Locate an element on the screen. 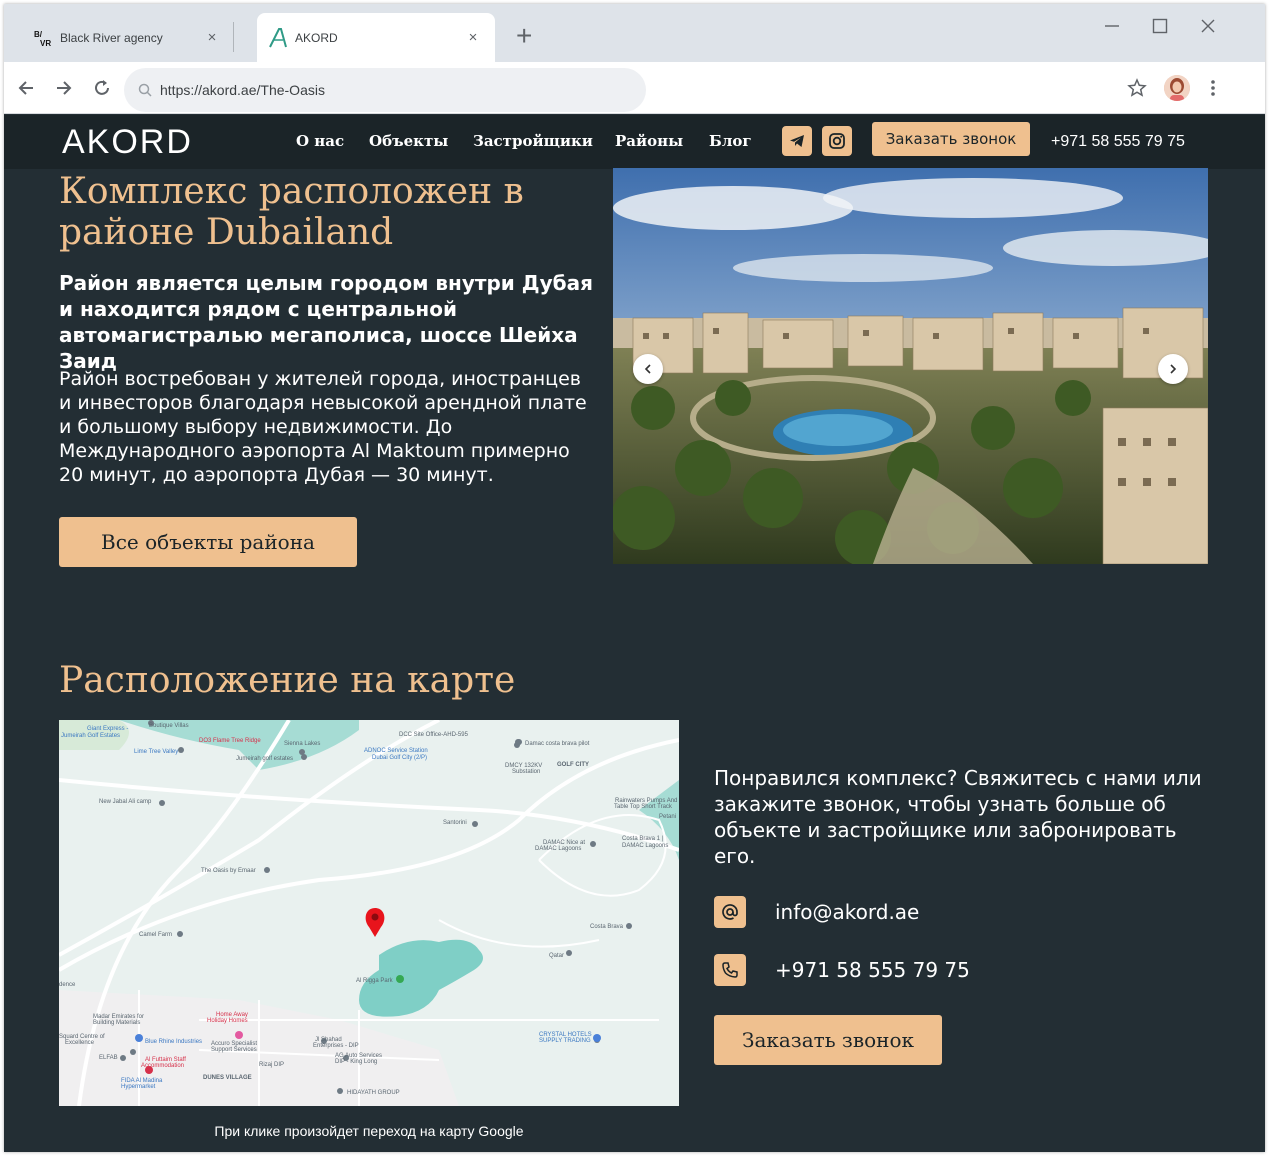  svg-text: dence is located at coordinates (67, 985).